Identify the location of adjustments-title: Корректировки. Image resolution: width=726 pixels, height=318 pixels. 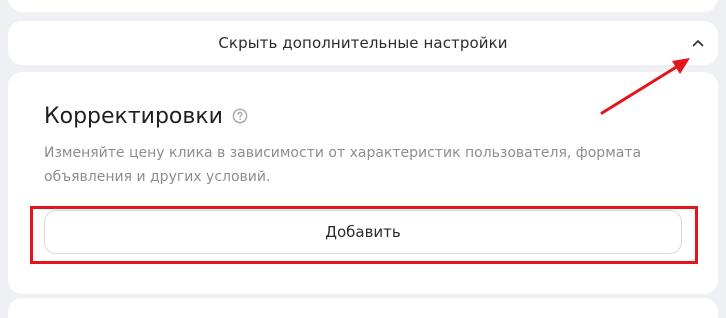
(133, 116).